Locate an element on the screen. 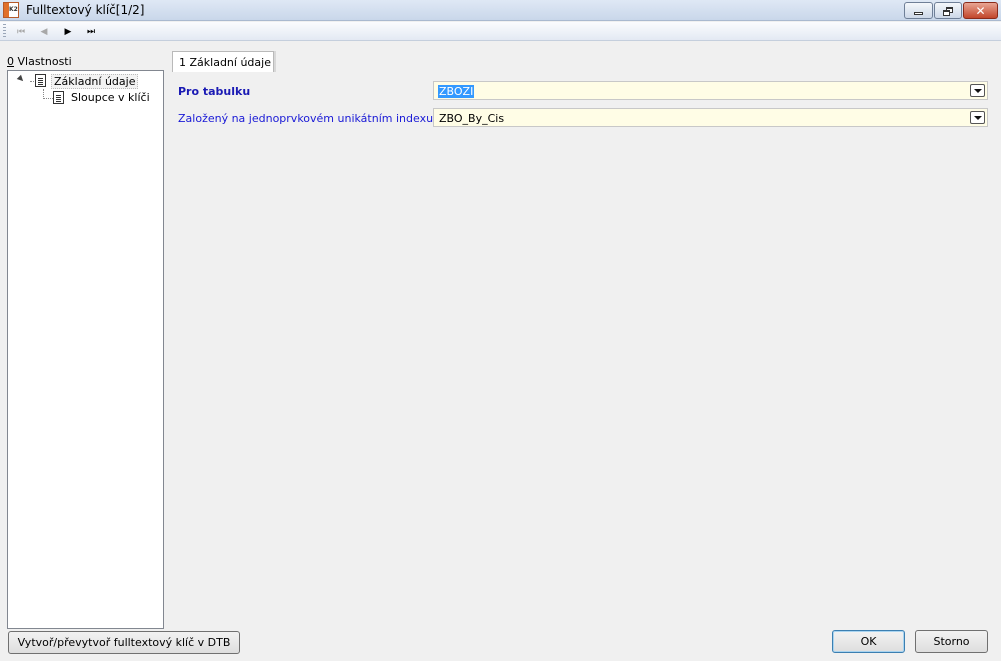  window-title: Fulltextový klíč[1/2] is located at coordinates (85, 10).